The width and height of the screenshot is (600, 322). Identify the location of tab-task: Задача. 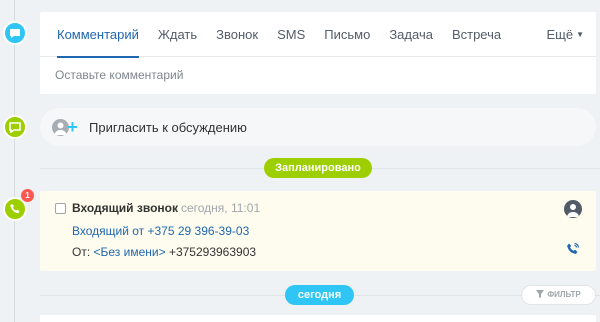
(411, 34).